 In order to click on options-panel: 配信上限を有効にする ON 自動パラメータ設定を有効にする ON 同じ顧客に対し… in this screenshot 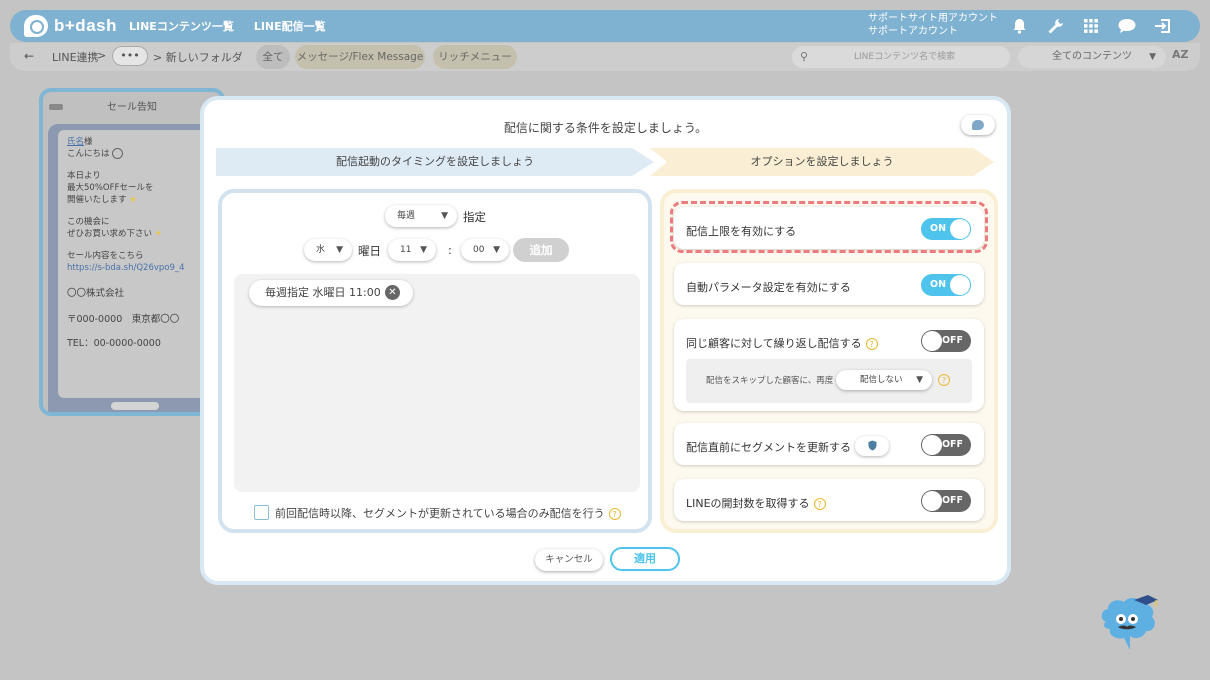, I will do `click(829, 361)`.